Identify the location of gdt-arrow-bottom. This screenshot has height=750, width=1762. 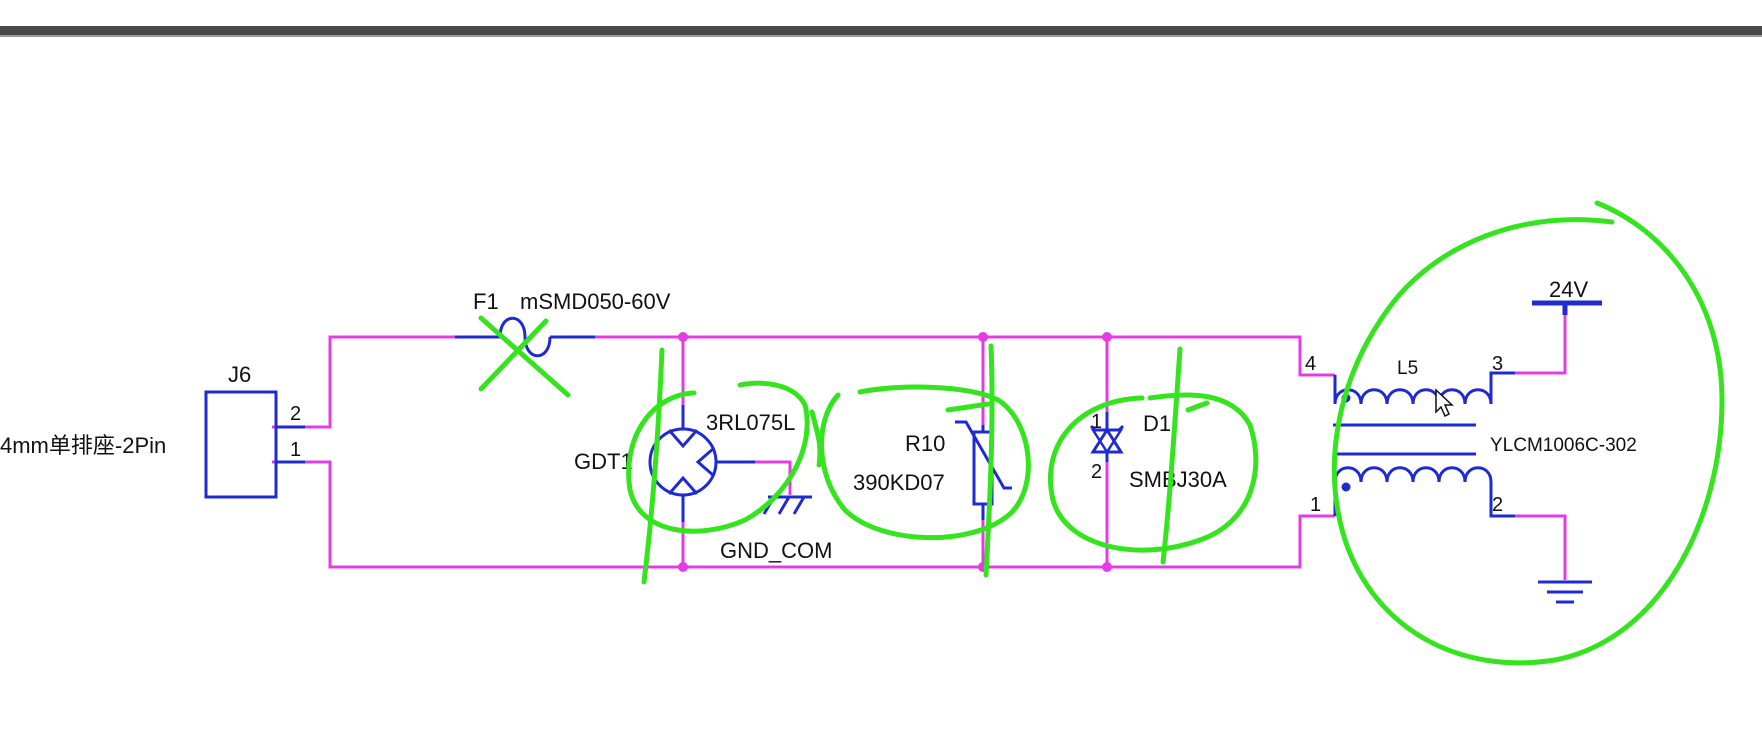
(683, 485).